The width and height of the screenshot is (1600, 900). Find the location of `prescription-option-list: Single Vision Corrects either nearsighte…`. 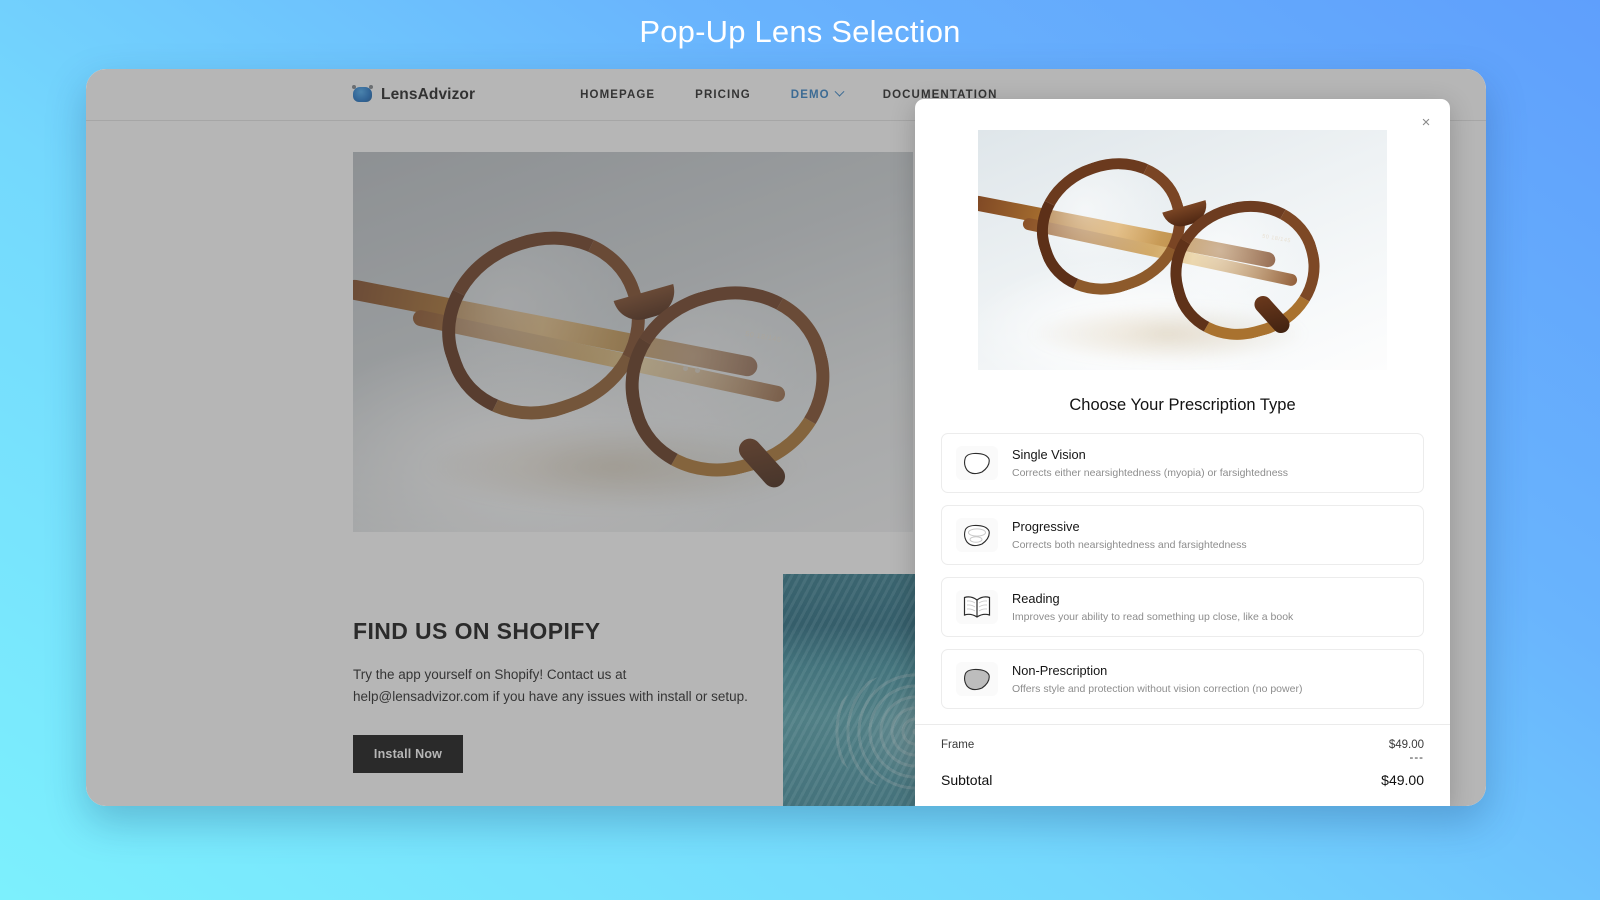

prescription-option-list: Single Vision Corrects either nearsighte… is located at coordinates (1182, 571).